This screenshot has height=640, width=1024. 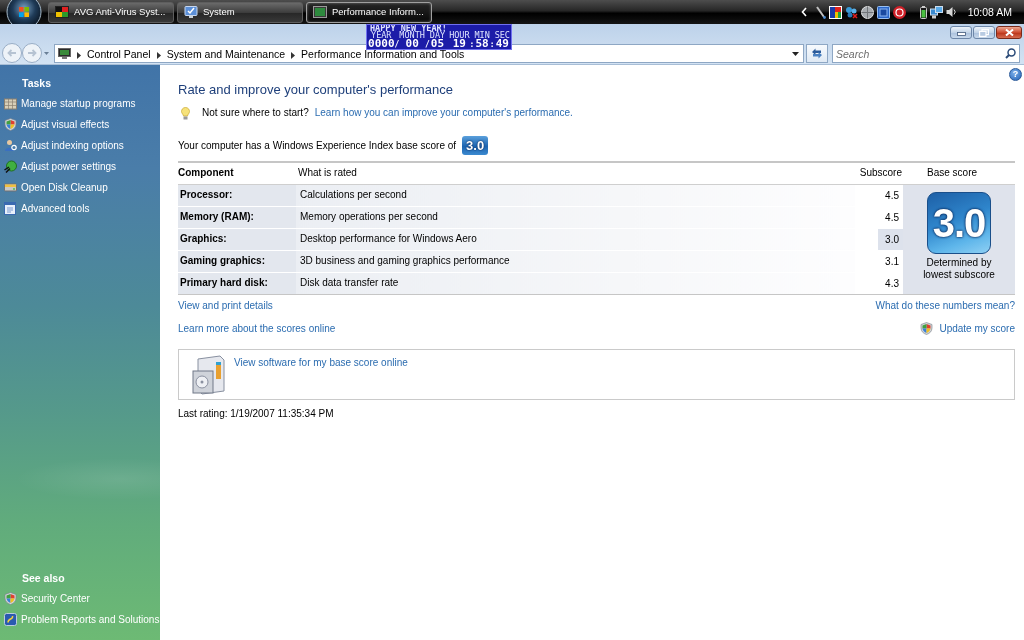 What do you see at coordinates (43, 578) in the screenshot?
I see `section-heading: See also` at bounding box center [43, 578].